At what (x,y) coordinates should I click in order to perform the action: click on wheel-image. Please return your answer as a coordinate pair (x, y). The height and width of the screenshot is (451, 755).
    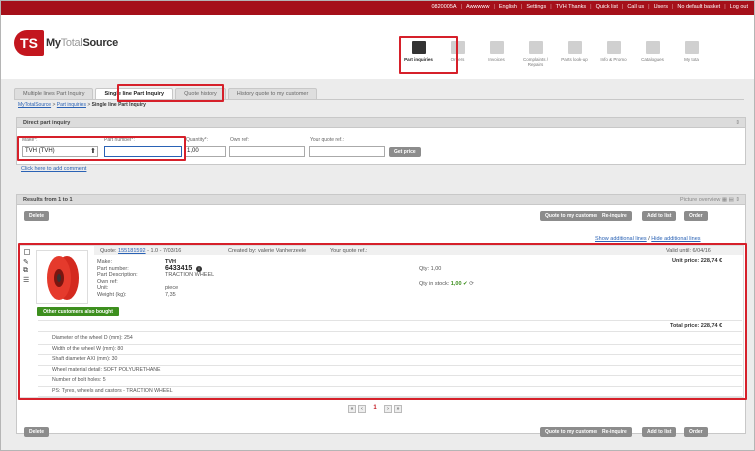
    Looking at the image, I should click on (63, 278).